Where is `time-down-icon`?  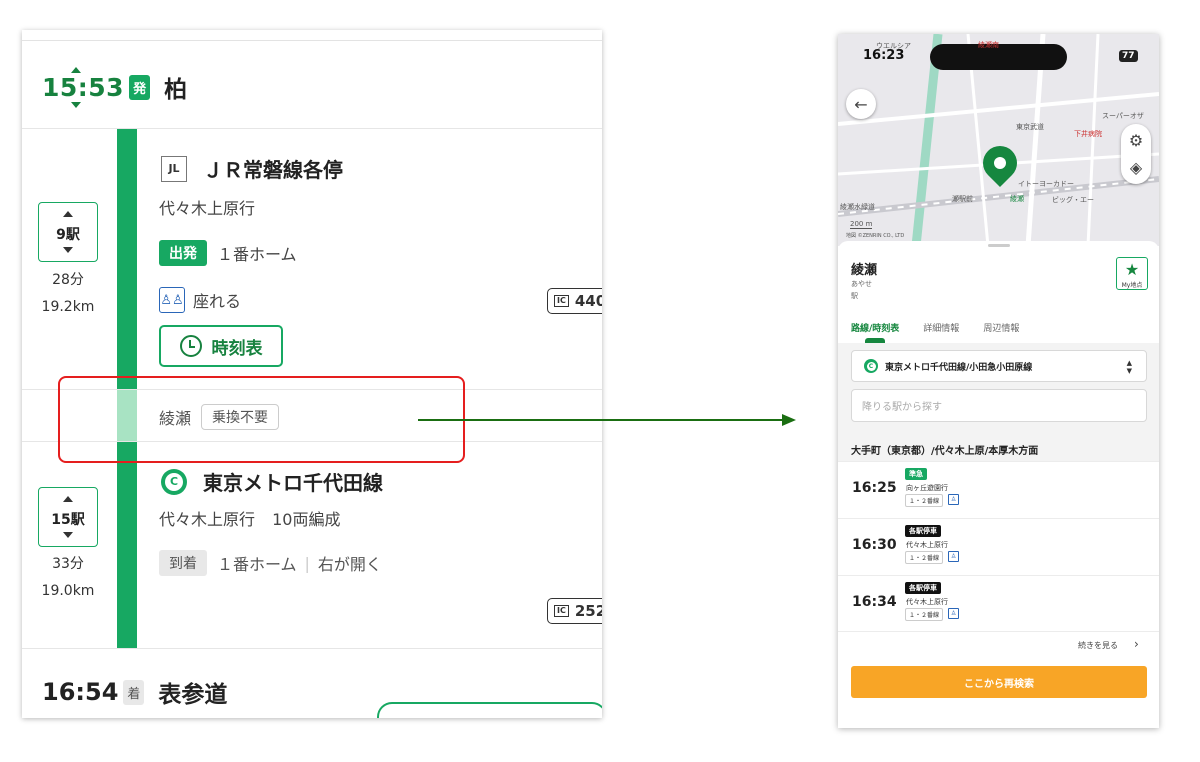 time-down-icon is located at coordinates (76, 104).